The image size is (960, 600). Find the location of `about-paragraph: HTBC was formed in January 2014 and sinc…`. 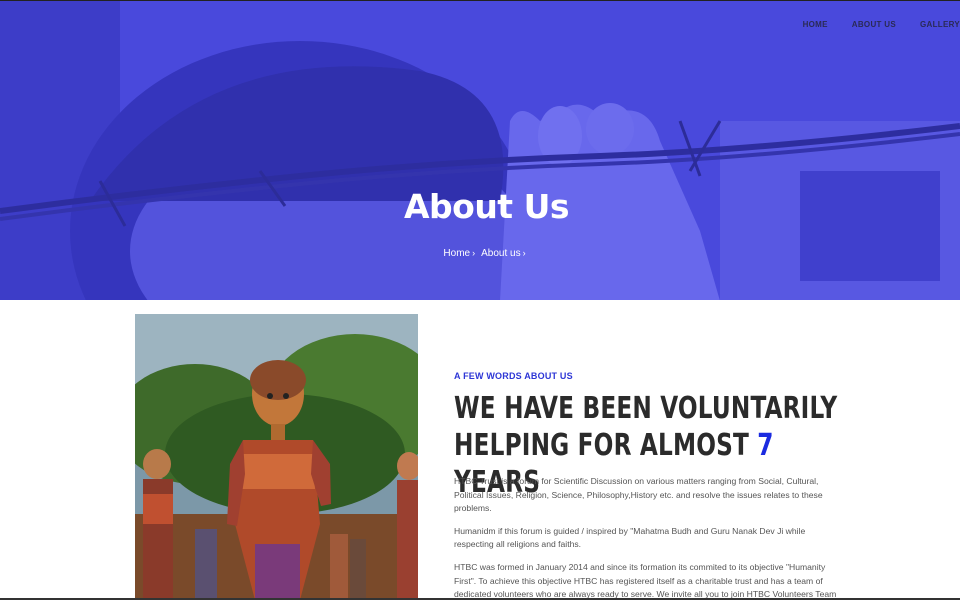

about-paragraph: HTBC was formed in January 2014 and sinc… is located at coordinates (645, 580).